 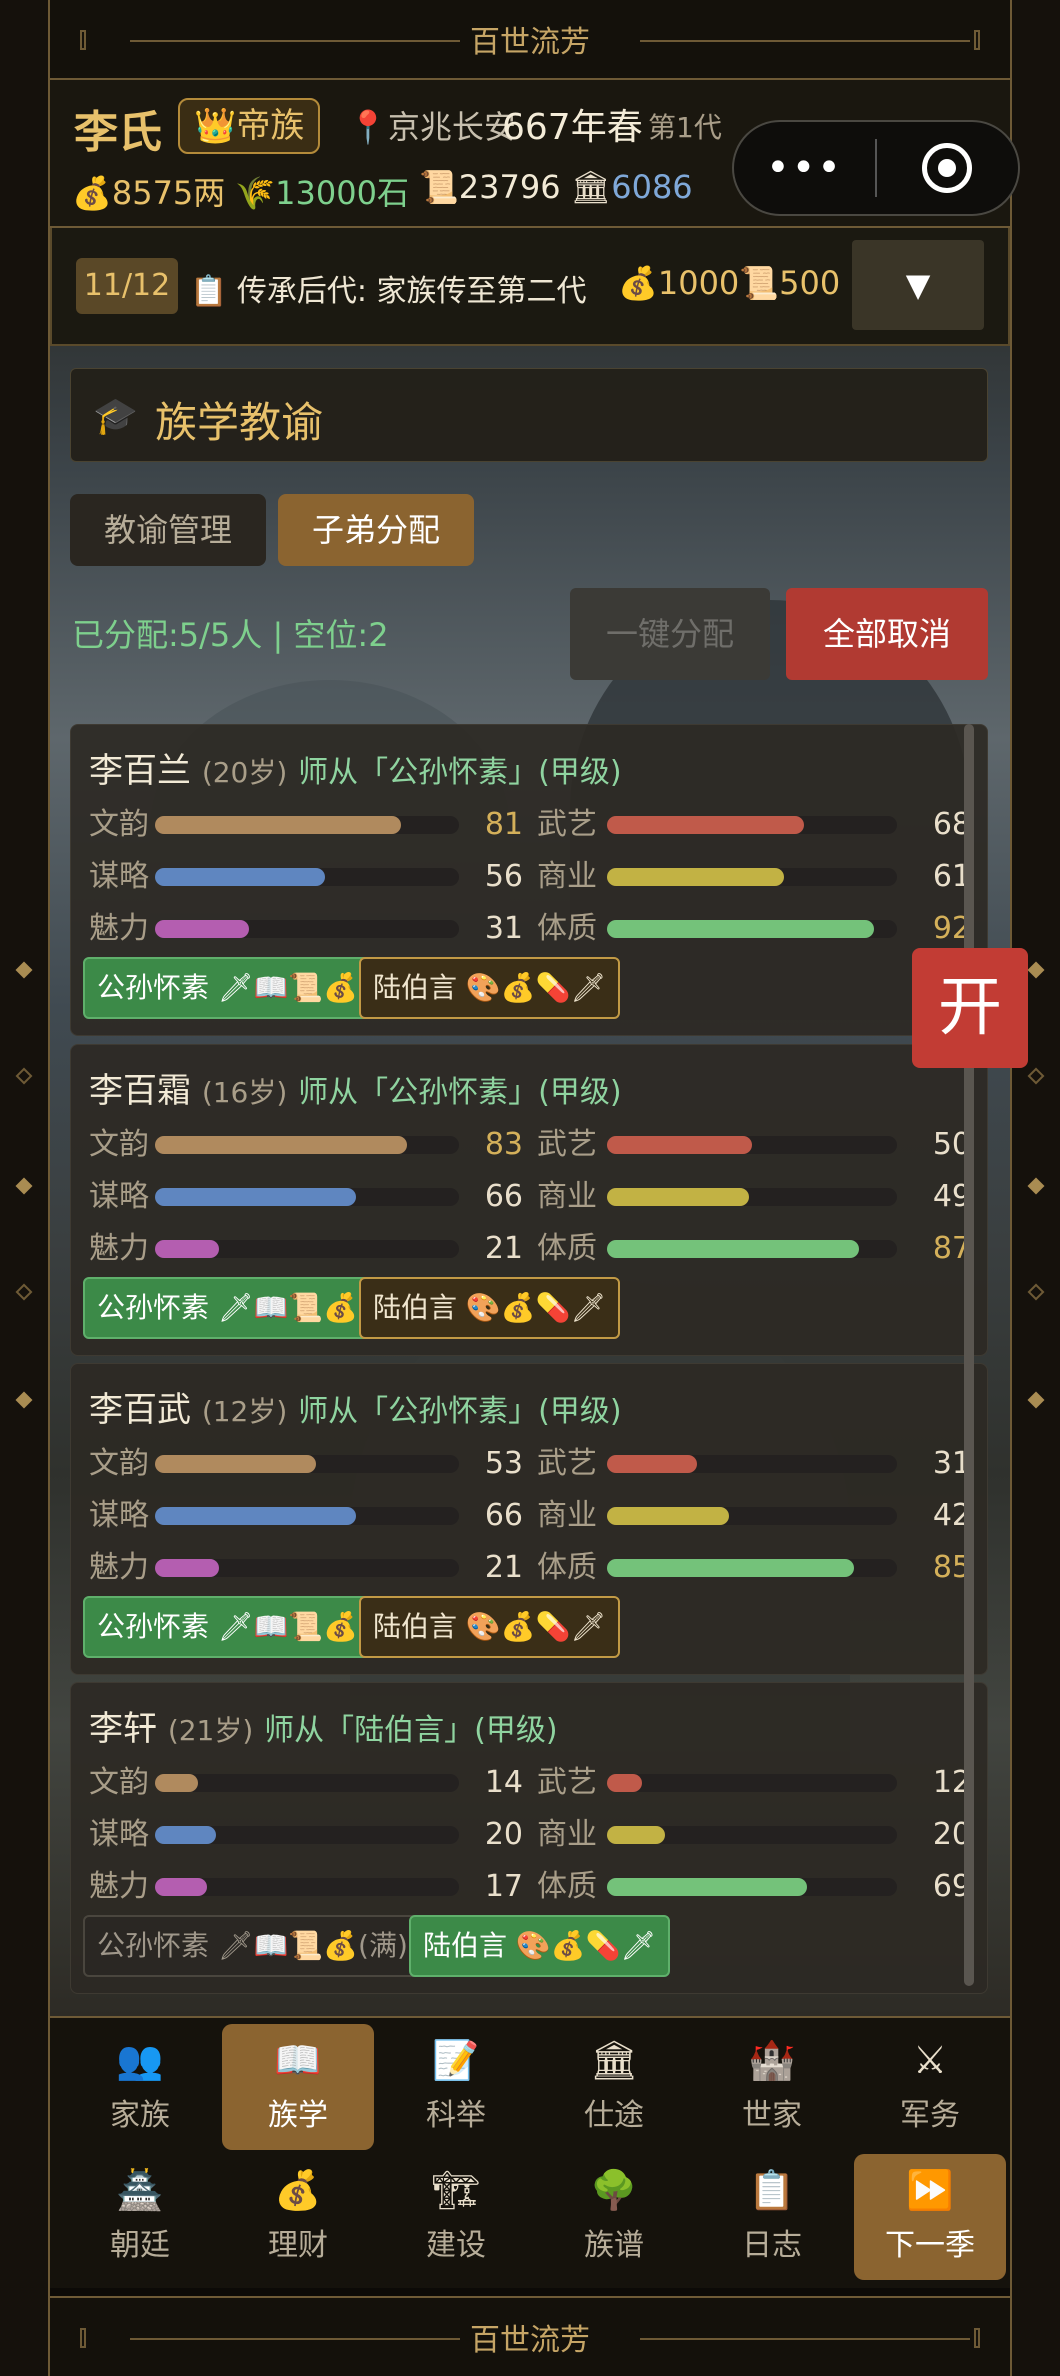 What do you see at coordinates (567, 1834) in the screenshot?
I see `stat-label: 商业` at bounding box center [567, 1834].